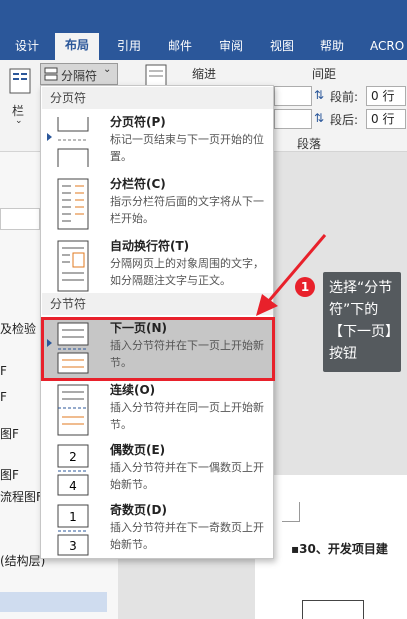  I want to click on page-break-icon, so click(73, 142).